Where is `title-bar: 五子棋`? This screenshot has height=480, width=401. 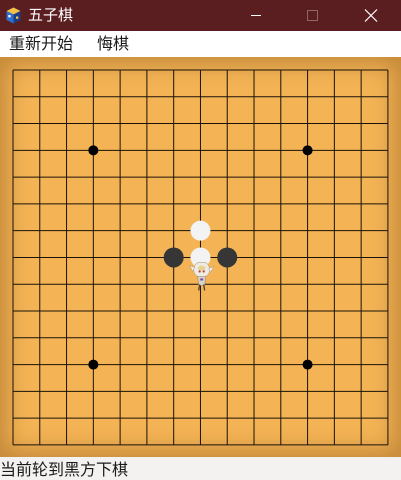 title-bar: 五子棋 is located at coordinates (200, 15).